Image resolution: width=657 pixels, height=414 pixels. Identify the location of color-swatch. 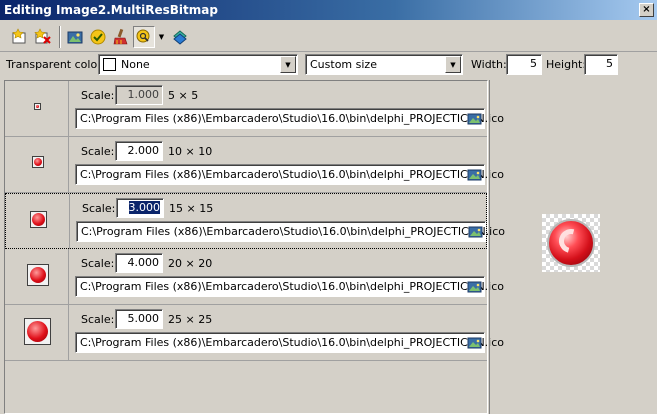
(109, 64).